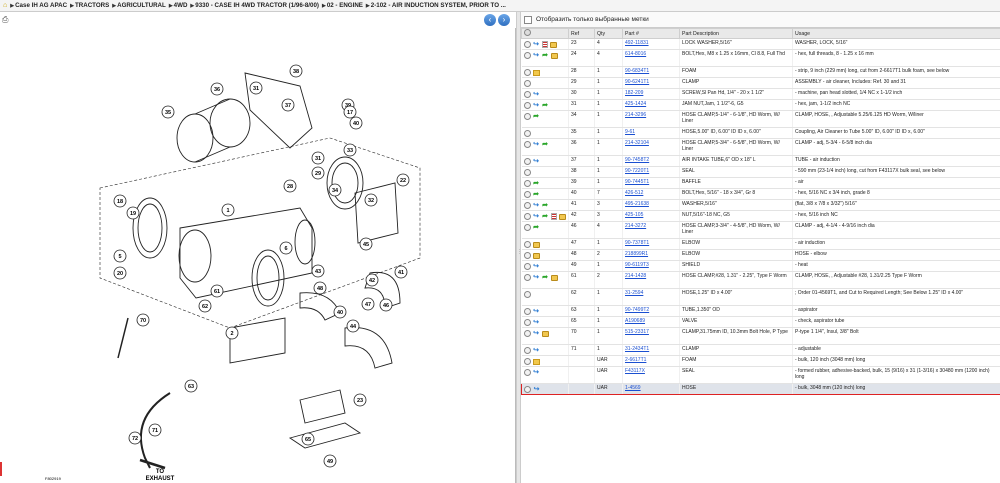 The image size is (1000, 483). What do you see at coordinates (637, 265) in the screenshot?
I see `part-number-link: 90-6119T3` at bounding box center [637, 265].